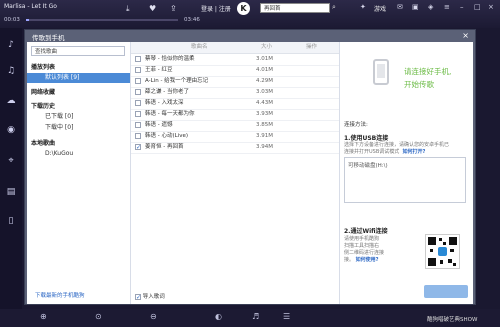 The height and width of the screenshot is (327, 500). I want to click on import-lyrics-checkbox: ✓, so click(138, 297).